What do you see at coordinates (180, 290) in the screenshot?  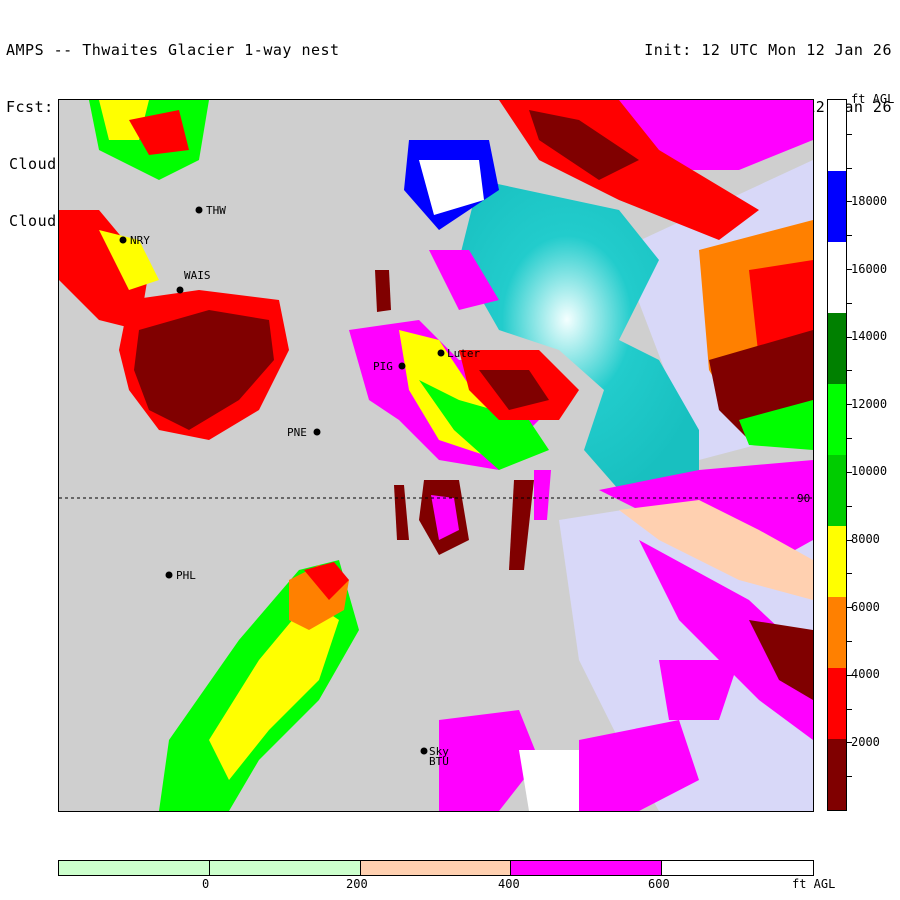 I see `station-dot-wais` at bounding box center [180, 290].